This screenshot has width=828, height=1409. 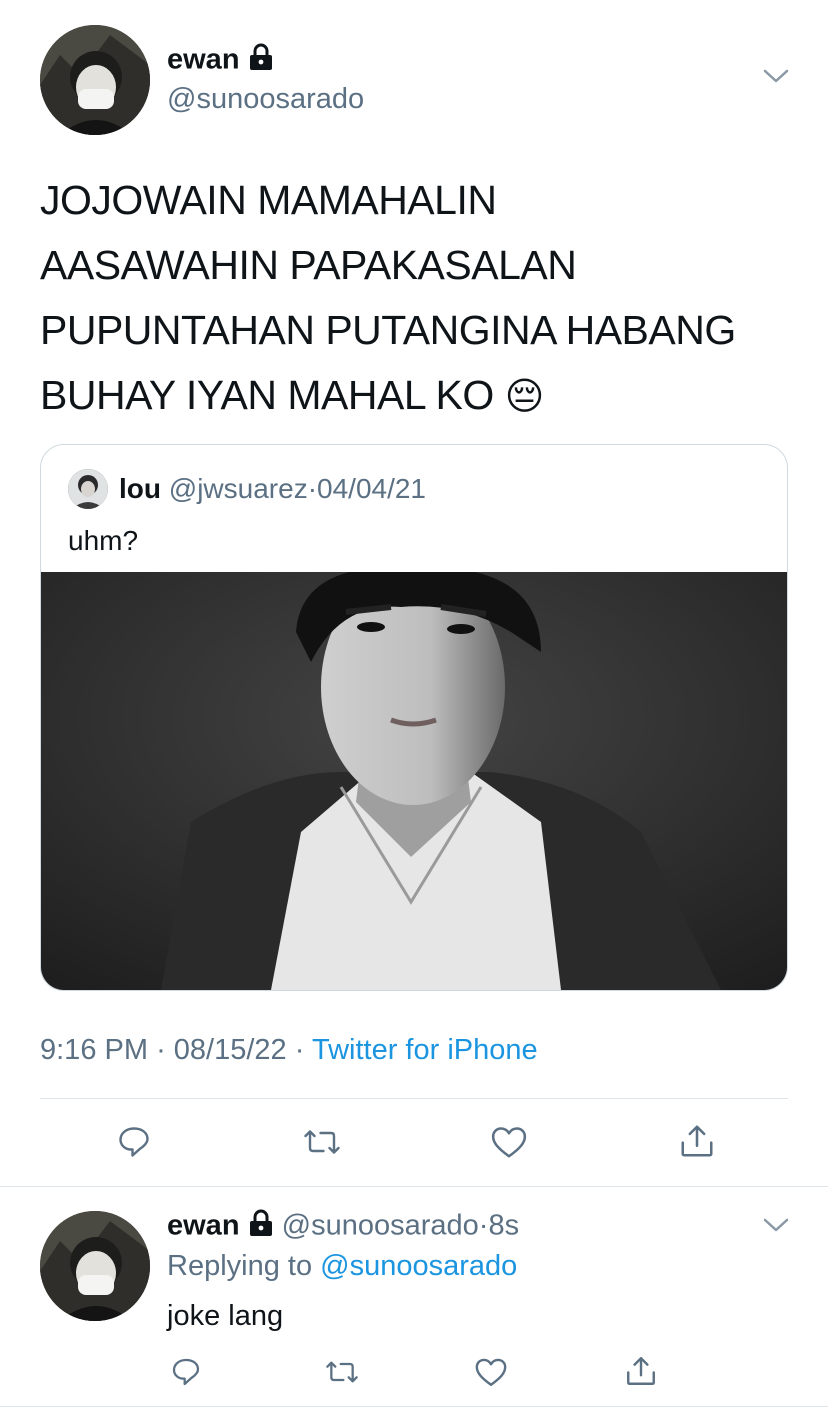 What do you see at coordinates (203, 59) in the screenshot?
I see `author-name-text: ewan` at bounding box center [203, 59].